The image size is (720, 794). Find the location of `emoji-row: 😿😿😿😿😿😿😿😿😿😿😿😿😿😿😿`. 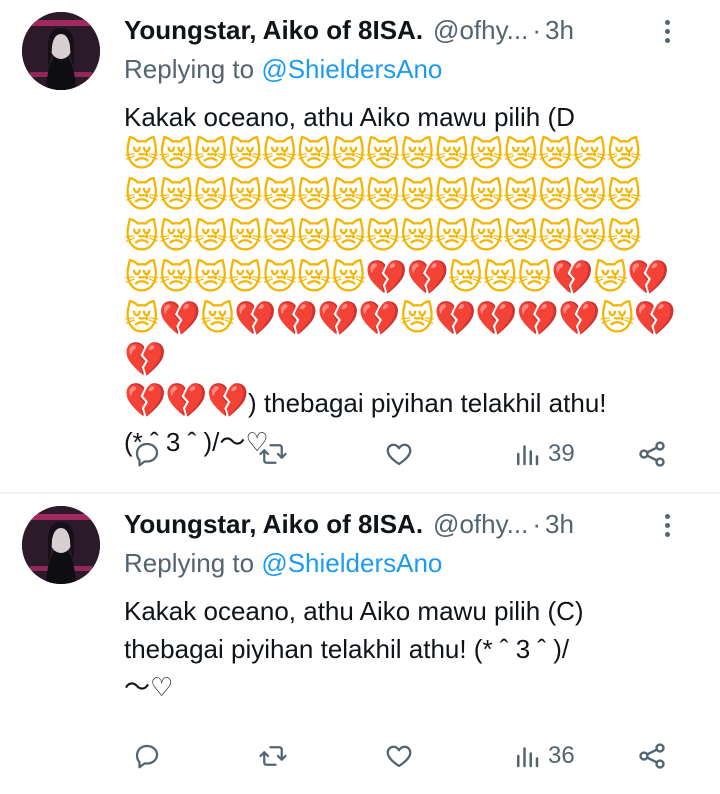

emoji-row: 😿😿😿😿😿😿😿😿😿😿😿😿😿😿😿 is located at coordinates (409, 197).